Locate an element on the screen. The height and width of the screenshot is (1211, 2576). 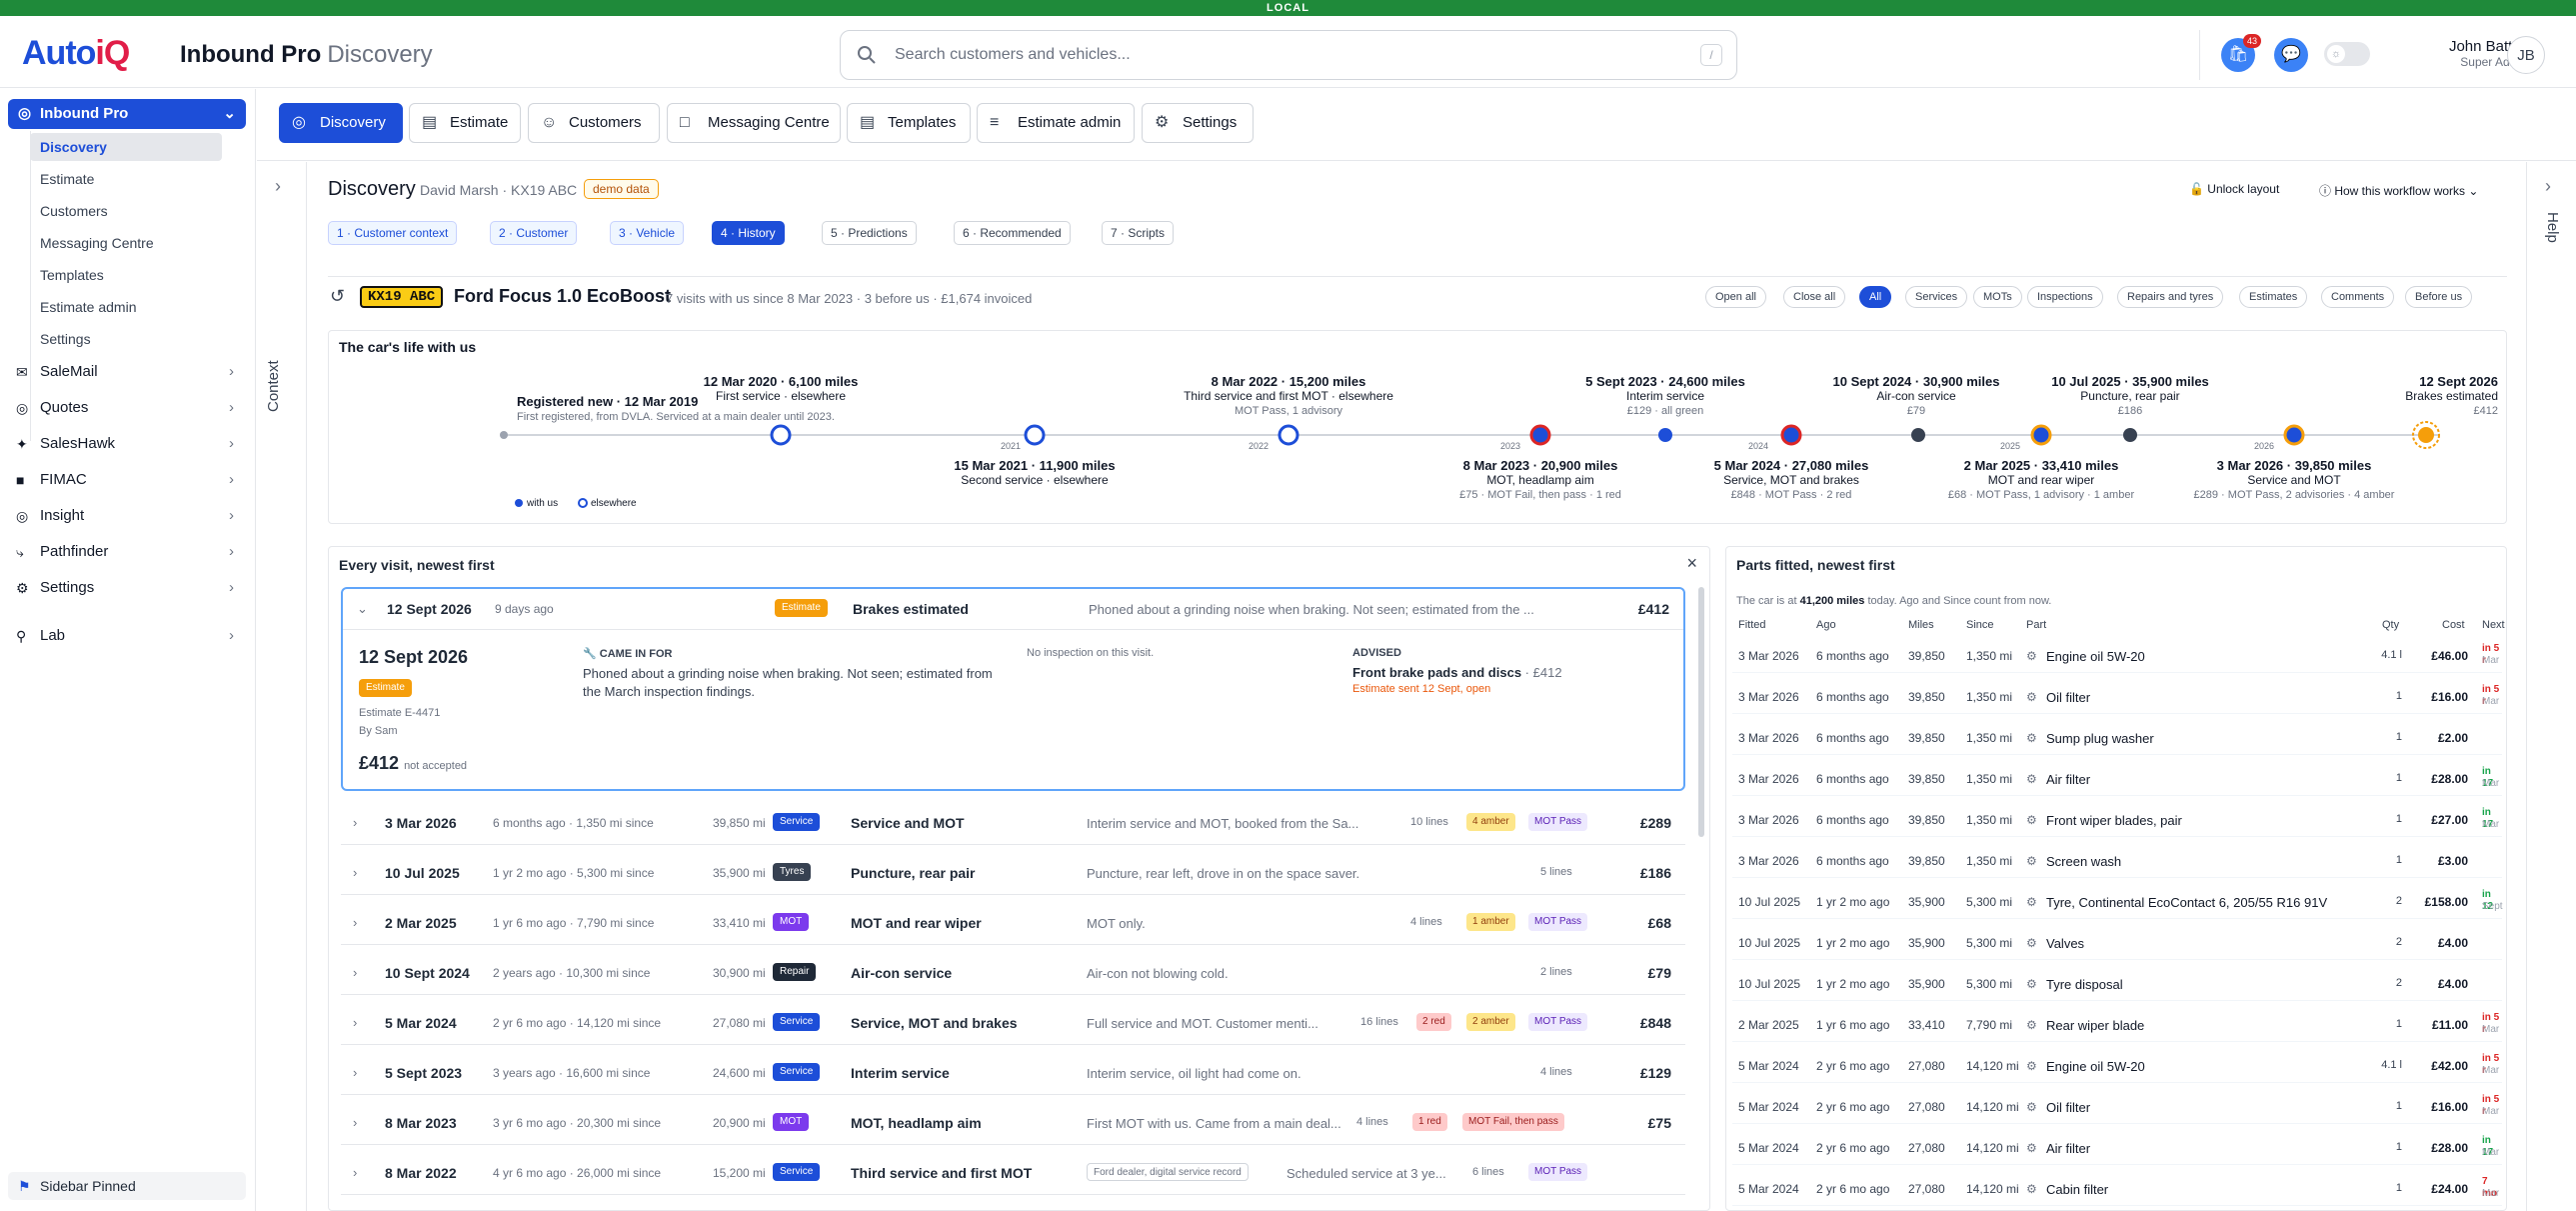
autoiq-logo: AutoiQ is located at coordinates (76, 53).